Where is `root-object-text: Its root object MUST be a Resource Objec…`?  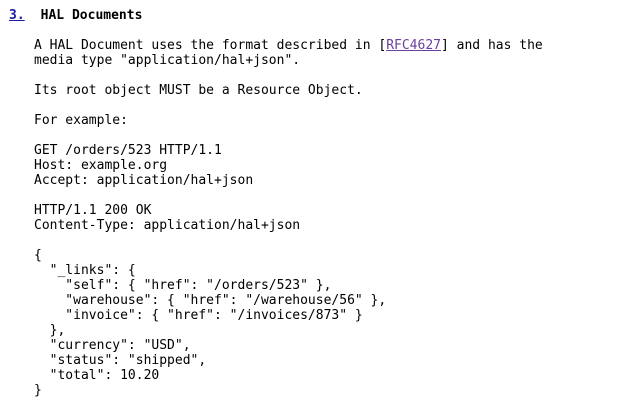
root-object-text: Its root object MUST be a Resource Objec… is located at coordinates (198, 90).